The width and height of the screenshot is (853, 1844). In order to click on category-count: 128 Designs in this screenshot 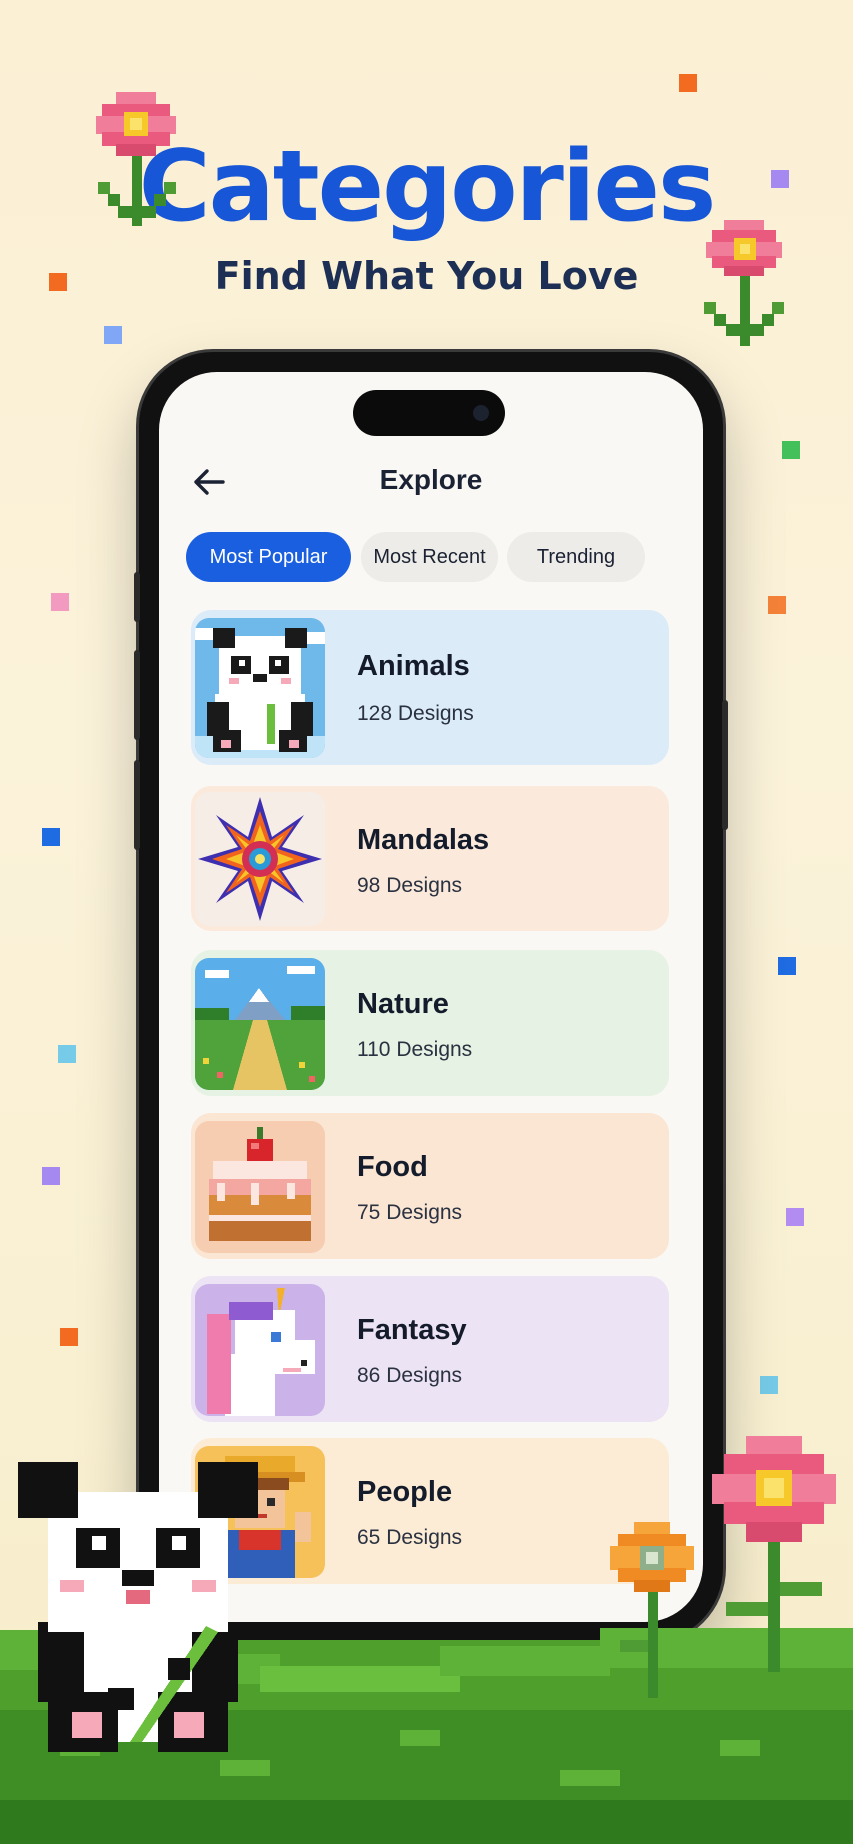, I will do `click(415, 713)`.